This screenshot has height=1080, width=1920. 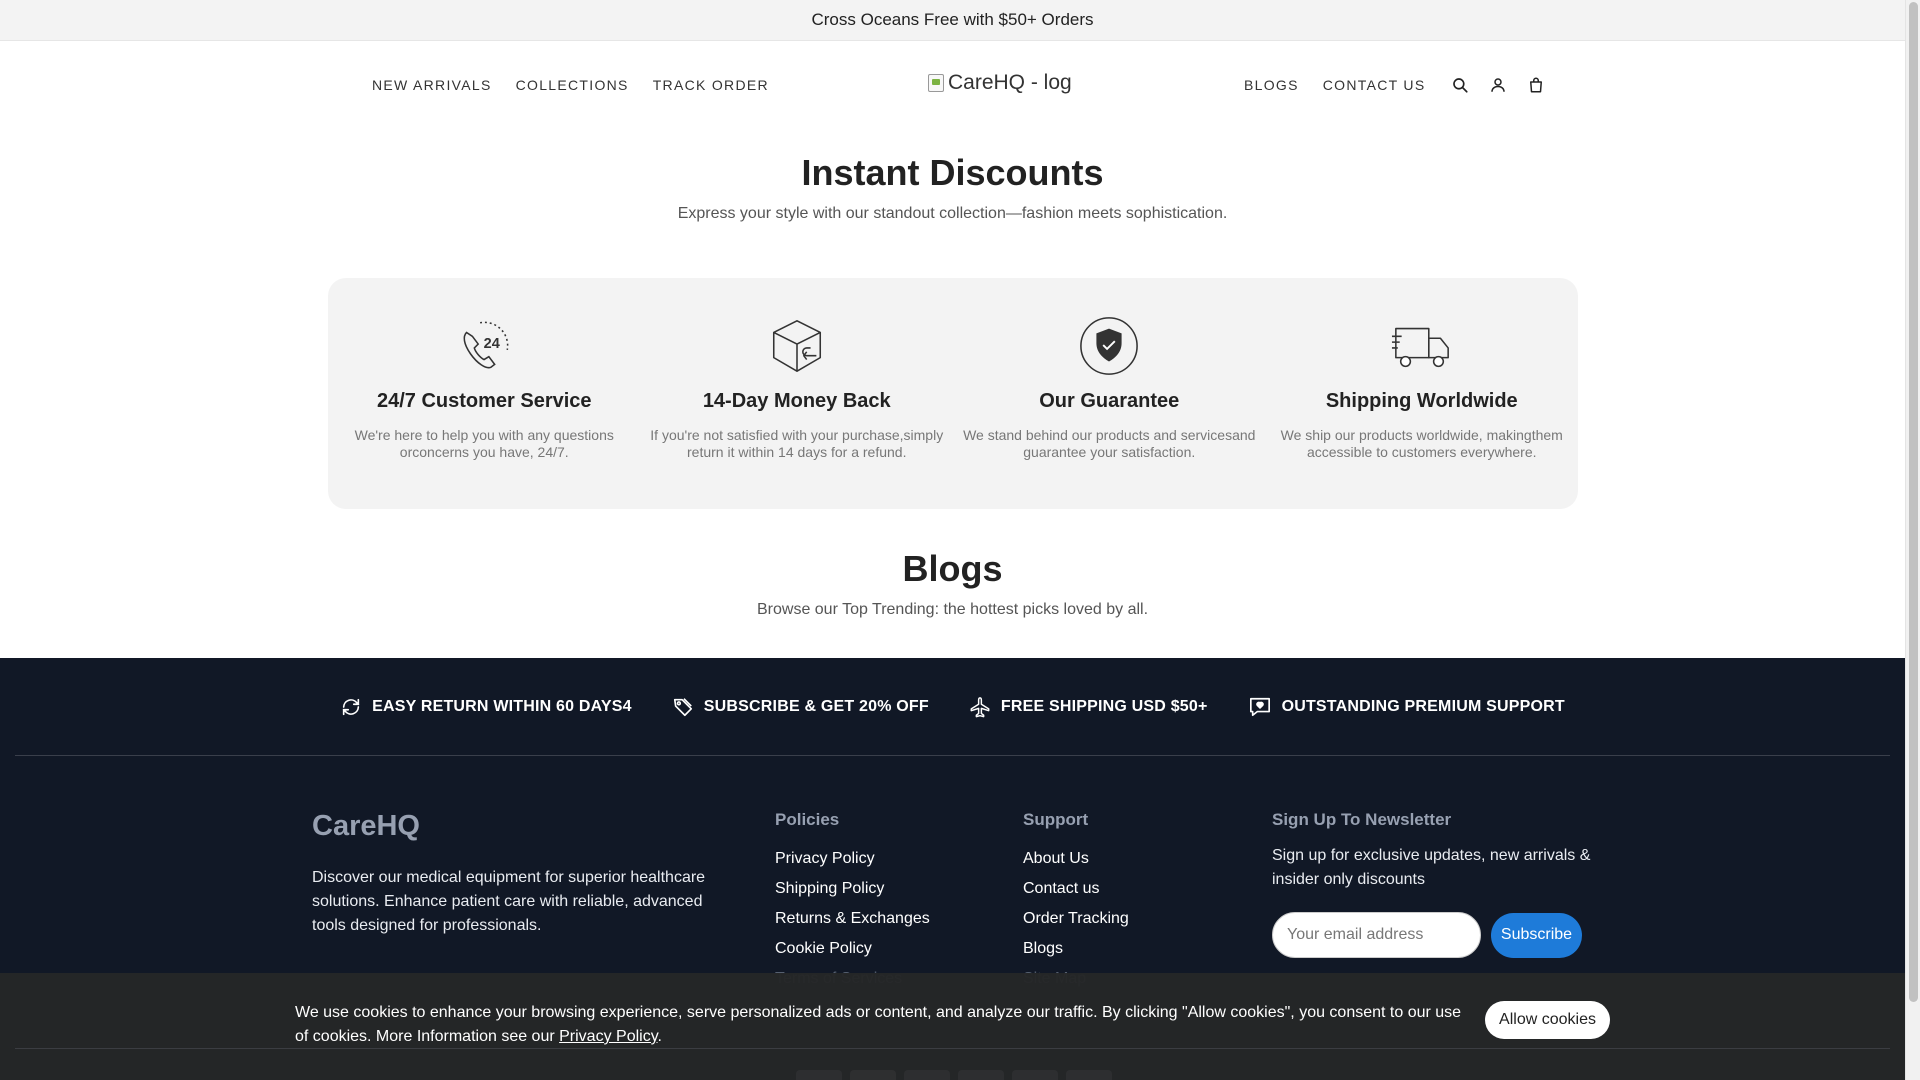 What do you see at coordinates (1076, 859) in the screenshot?
I see `link-about-us: About Us` at bounding box center [1076, 859].